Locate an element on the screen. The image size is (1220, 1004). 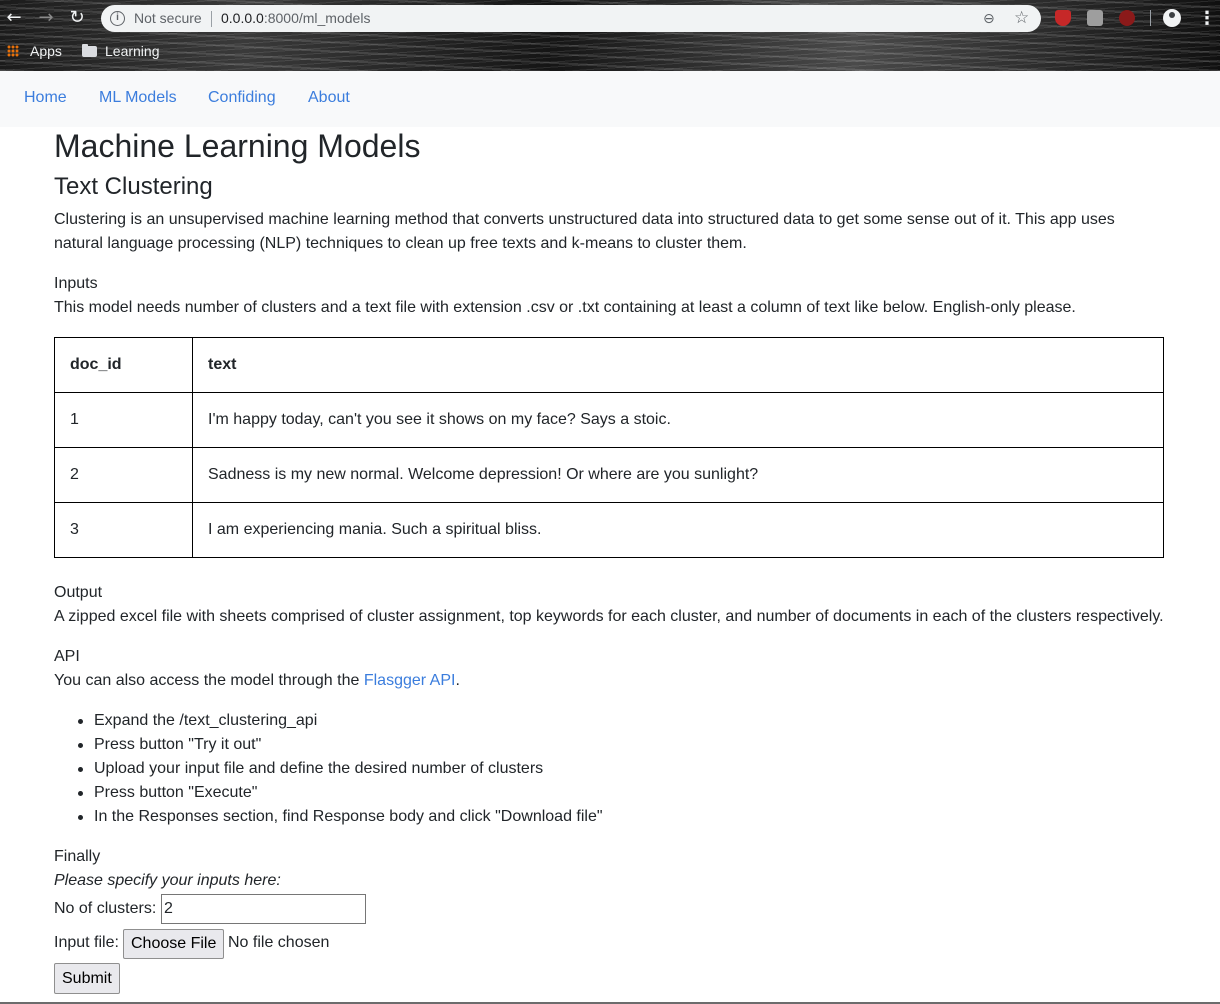
bookmarks-bar: Apps Learning is located at coordinates (610, 52).